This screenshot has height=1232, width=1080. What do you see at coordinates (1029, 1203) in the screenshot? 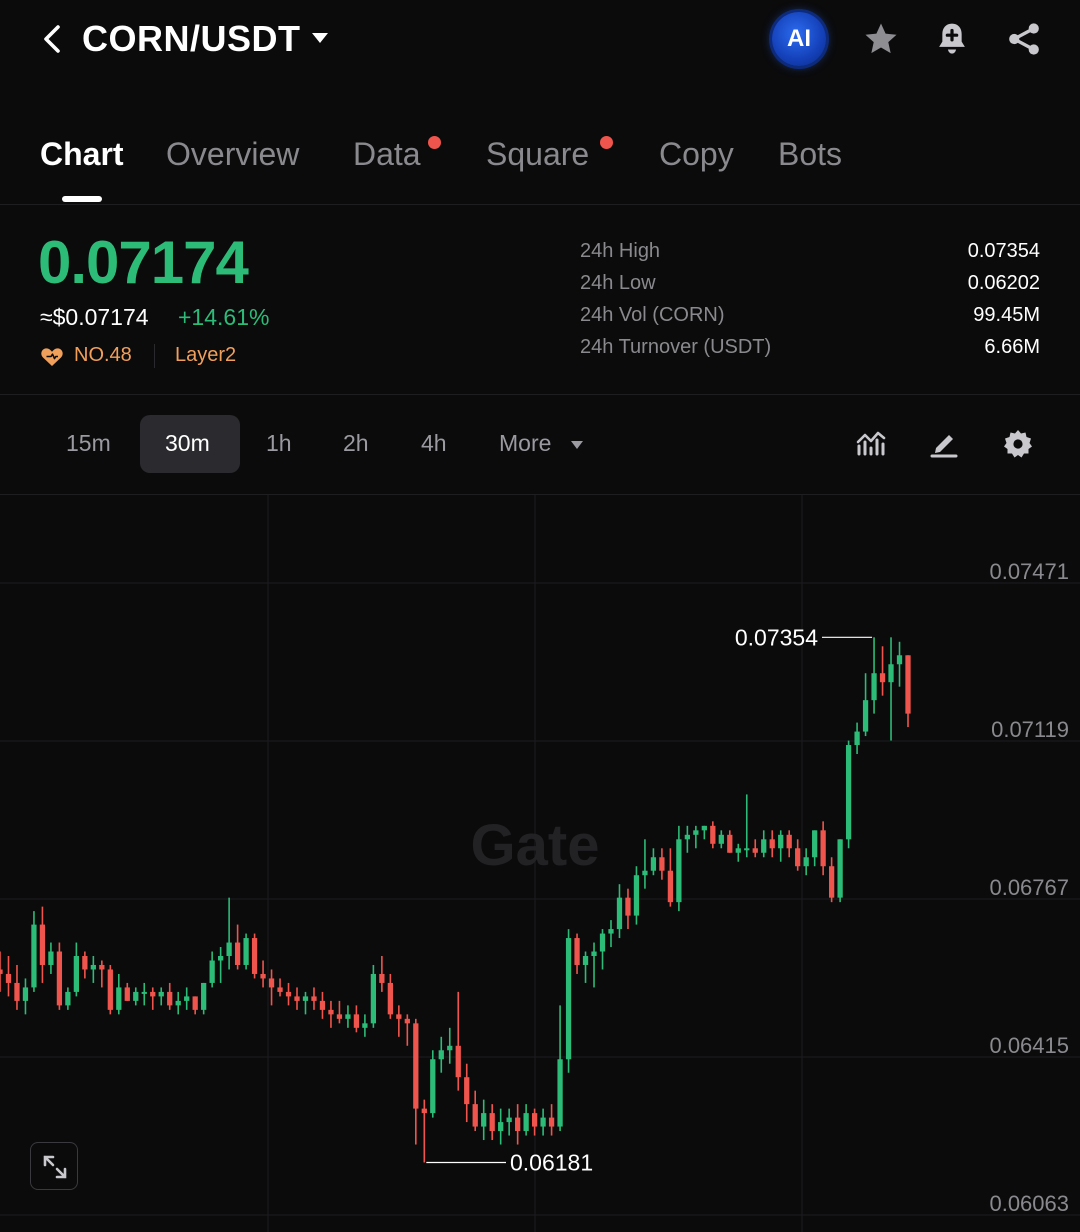
I see `y-axis-tick-label: 0.06063` at bounding box center [1029, 1203].